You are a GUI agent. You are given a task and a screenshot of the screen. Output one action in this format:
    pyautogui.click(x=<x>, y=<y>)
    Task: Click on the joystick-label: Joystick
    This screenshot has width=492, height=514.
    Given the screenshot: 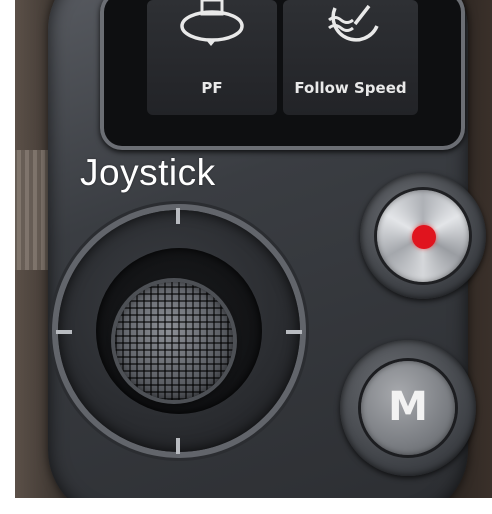 What is the action you would take?
    pyautogui.click(x=148, y=172)
    